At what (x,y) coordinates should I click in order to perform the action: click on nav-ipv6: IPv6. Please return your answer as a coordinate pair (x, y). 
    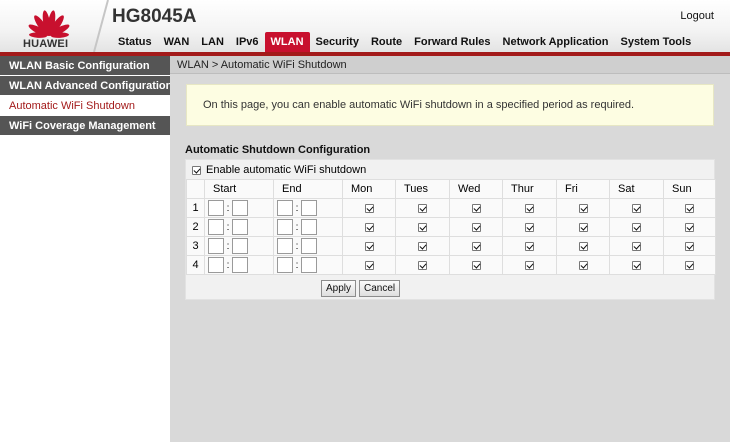
    Looking at the image, I should click on (247, 42).